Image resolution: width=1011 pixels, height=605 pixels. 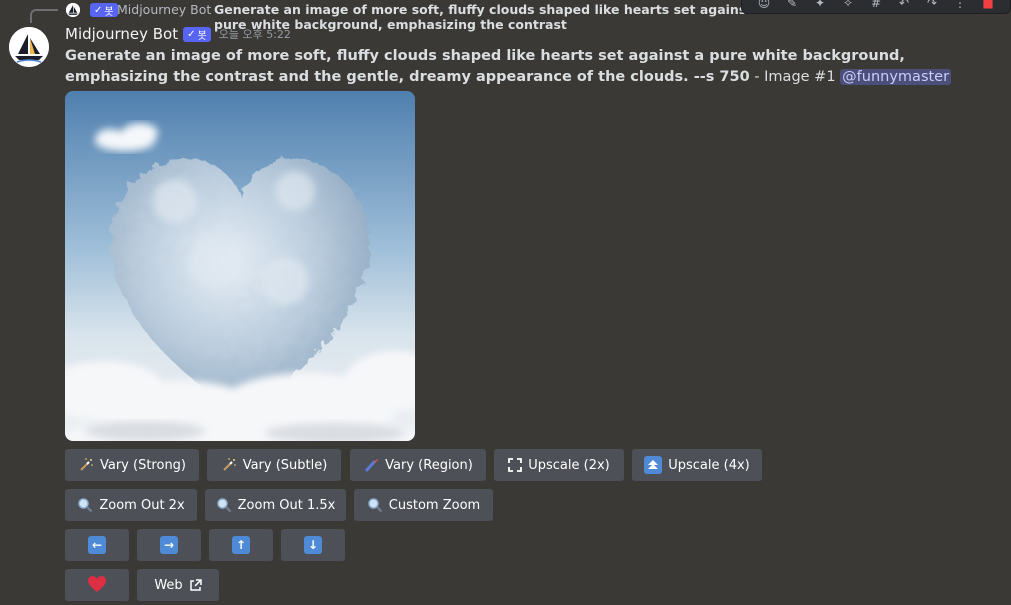 I want to click on apps-icon: ✧, so click(x=848, y=5).